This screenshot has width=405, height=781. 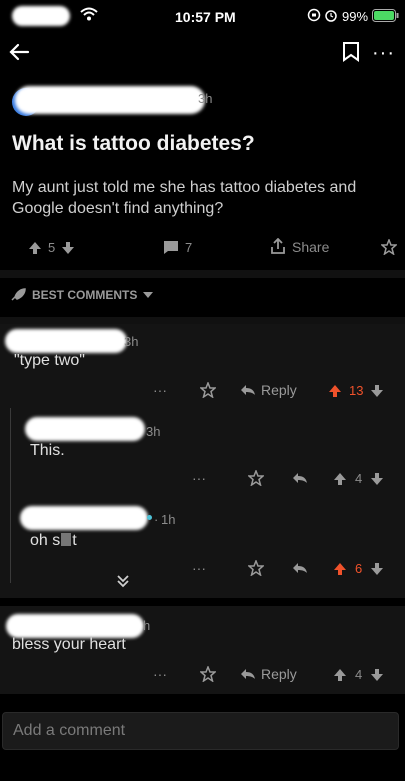 What do you see at coordinates (41, 16) in the screenshot?
I see `carrier-redaction` at bounding box center [41, 16].